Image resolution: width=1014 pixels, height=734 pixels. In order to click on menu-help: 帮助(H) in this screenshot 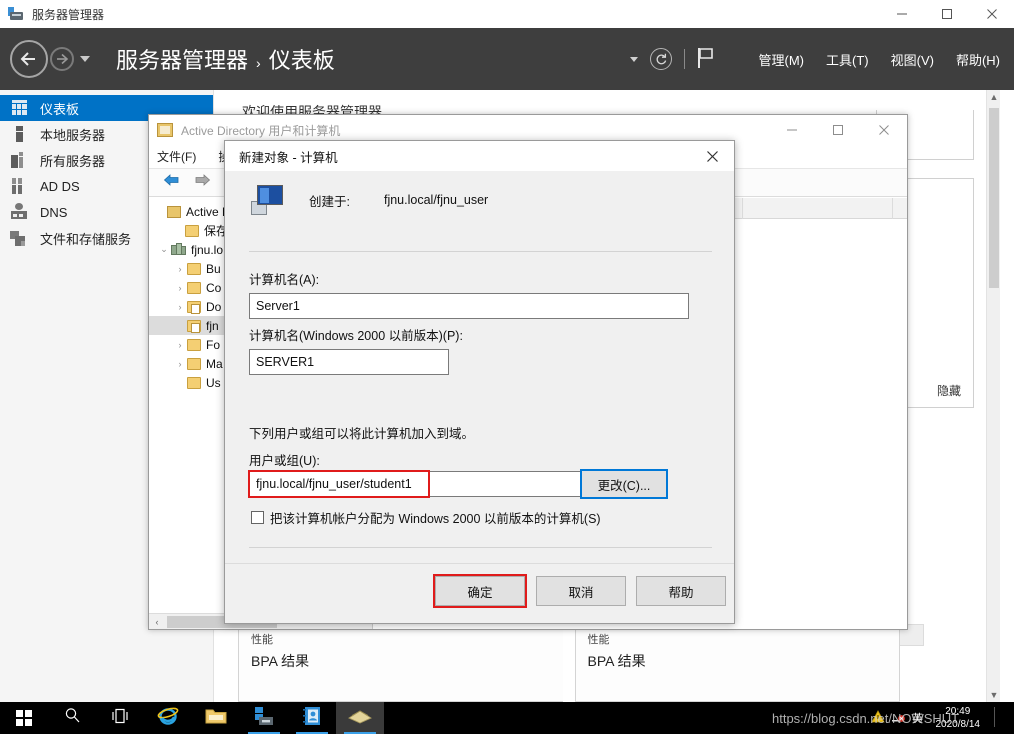, I will do `click(978, 59)`.